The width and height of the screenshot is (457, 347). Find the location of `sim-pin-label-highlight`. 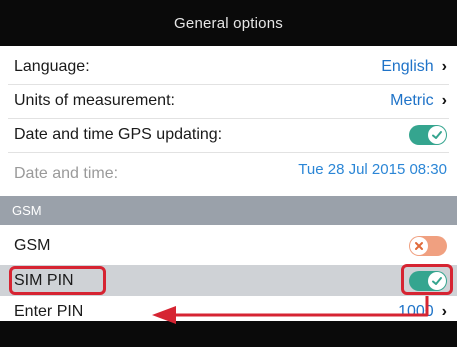

sim-pin-label-highlight is located at coordinates (57, 280).